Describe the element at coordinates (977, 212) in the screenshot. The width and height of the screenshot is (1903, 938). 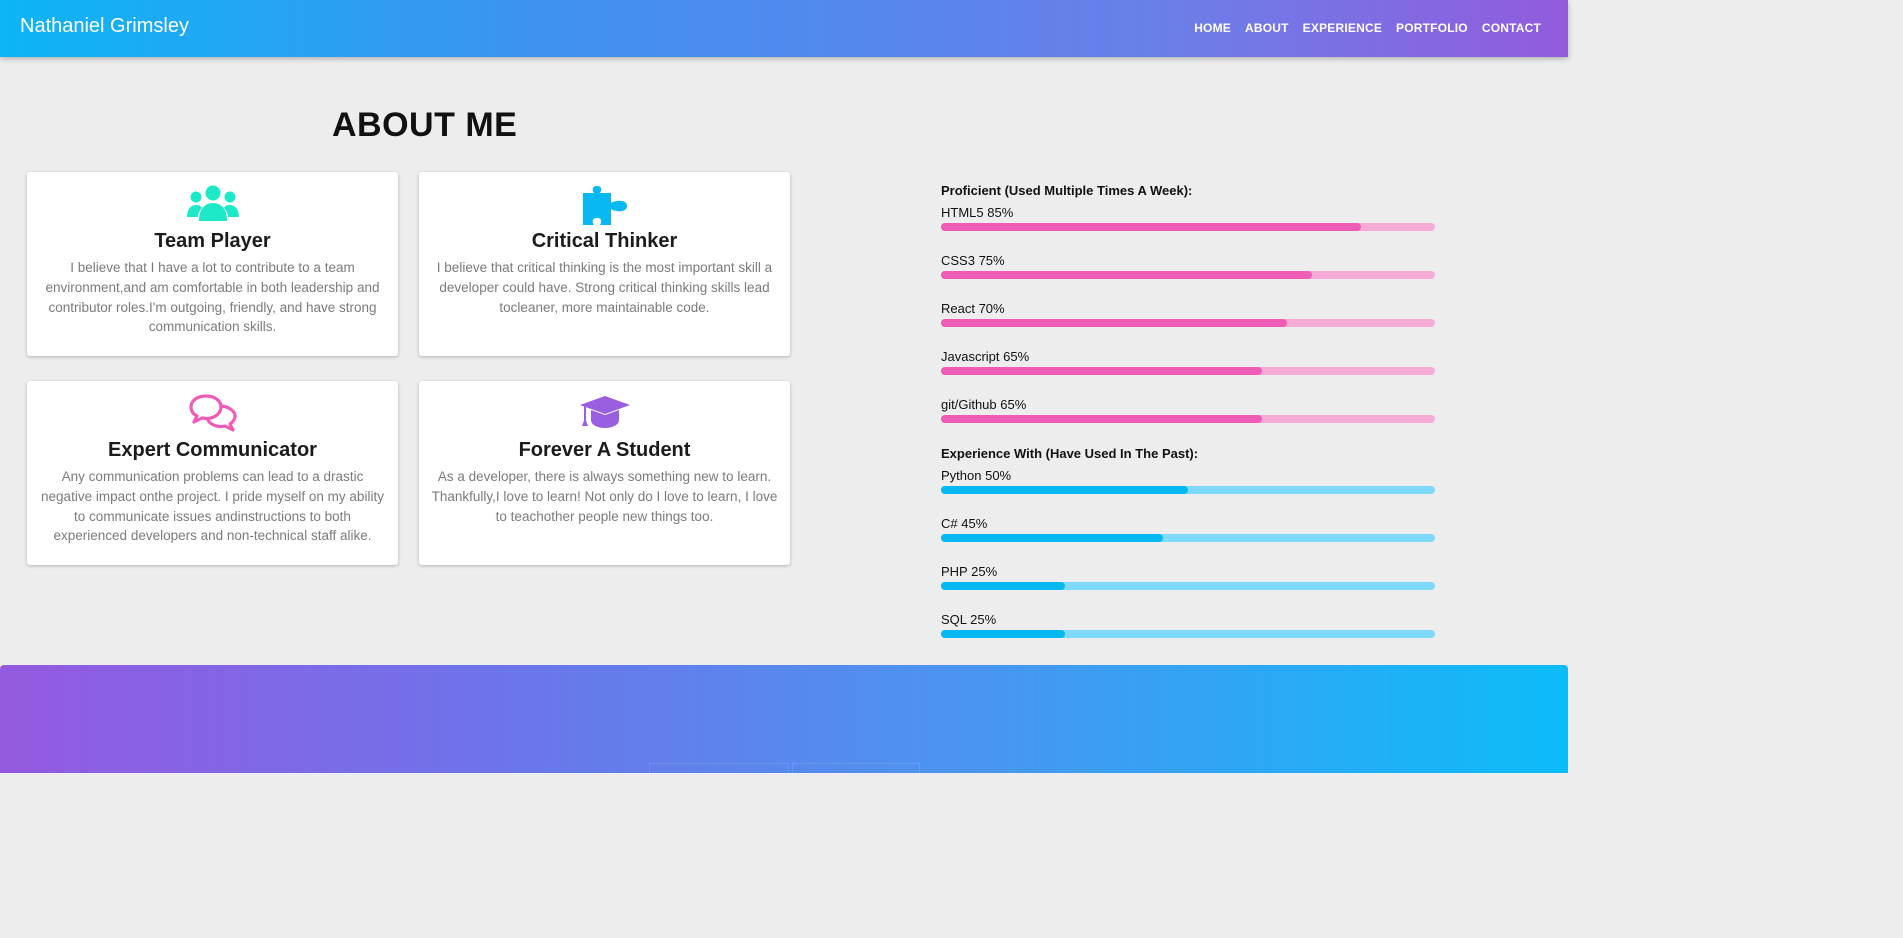
I see `skill-label: HTML5 85%` at that location.